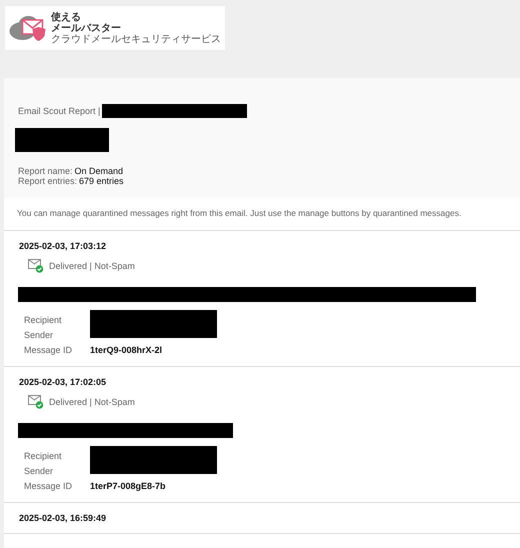  Describe the element at coordinates (63, 246) in the screenshot. I see `message-date: 2025-02-03, 17:03:12` at that location.